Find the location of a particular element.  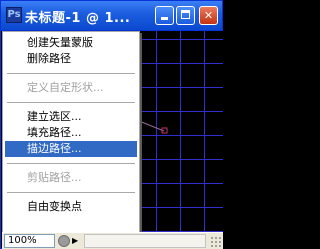

minimize-icon is located at coordinates (164, 18).